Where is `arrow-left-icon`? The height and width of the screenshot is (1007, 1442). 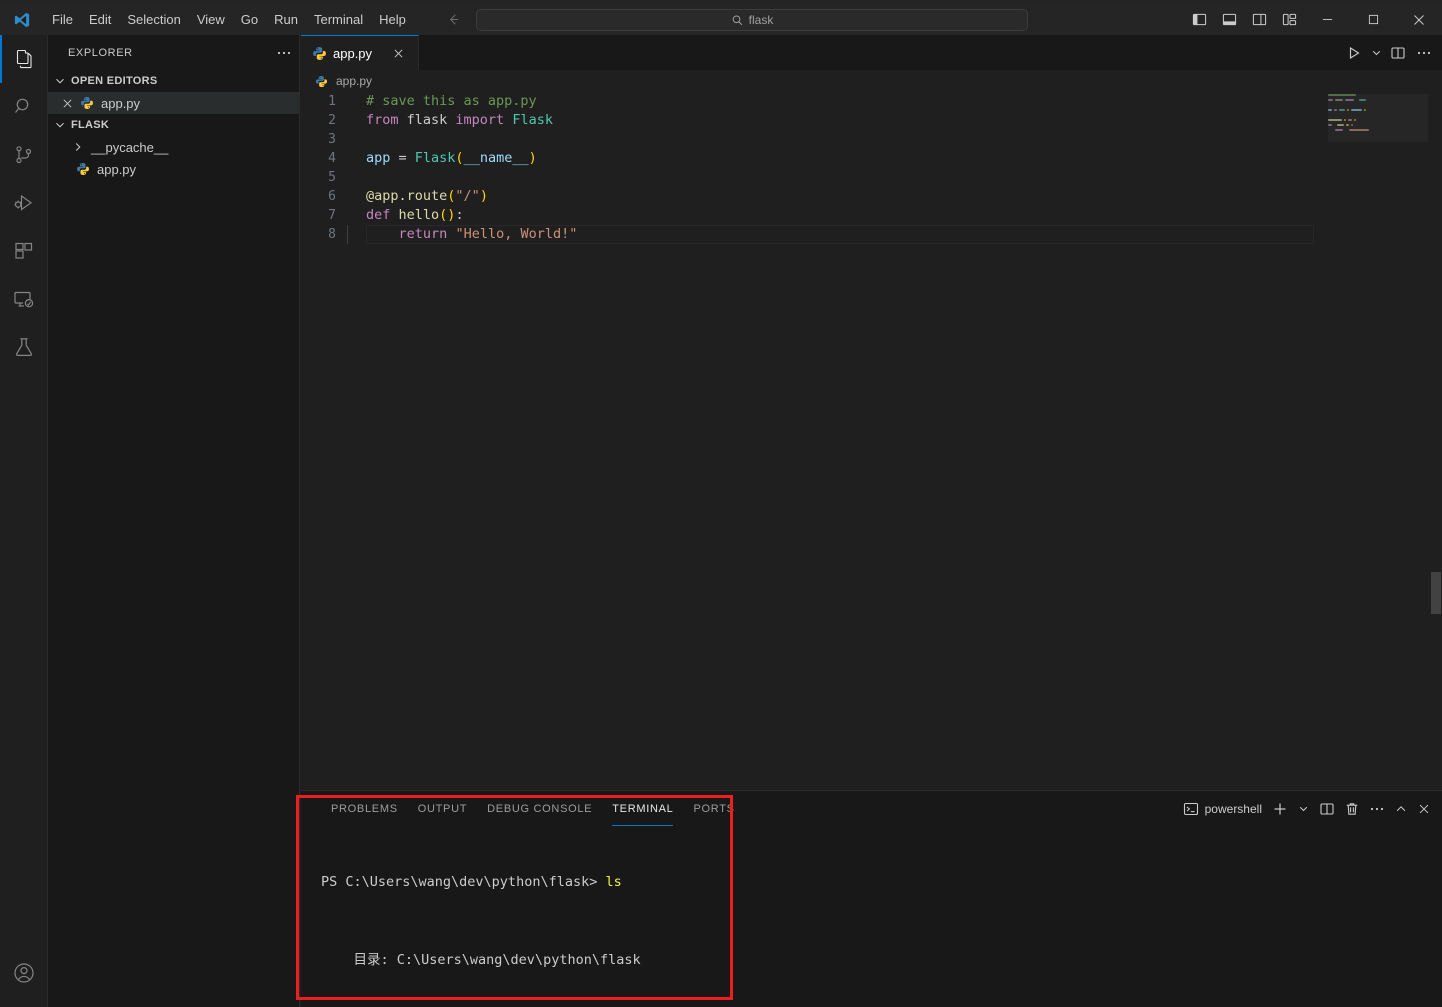 arrow-left-icon is located at coordinates (454, 20).